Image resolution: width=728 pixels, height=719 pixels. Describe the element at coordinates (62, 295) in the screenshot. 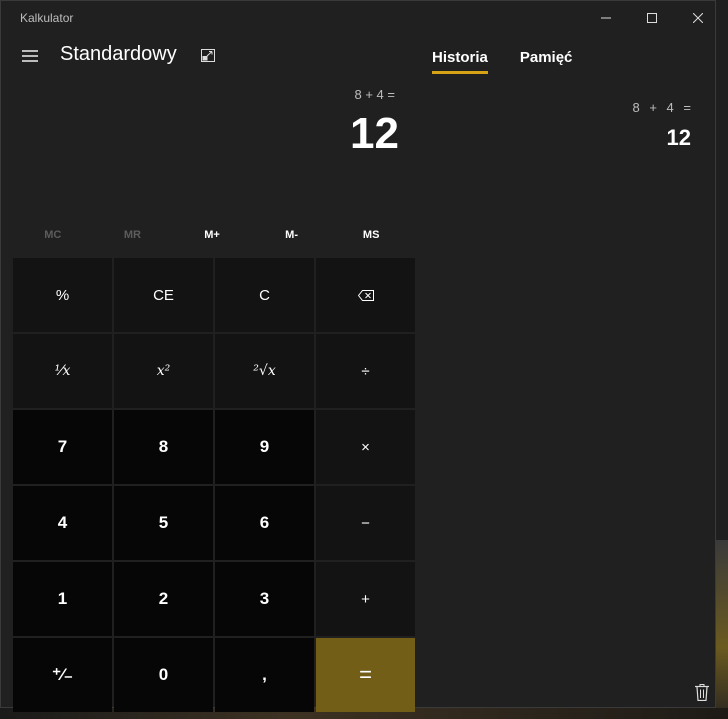

I see `percent-button: %` at that location.